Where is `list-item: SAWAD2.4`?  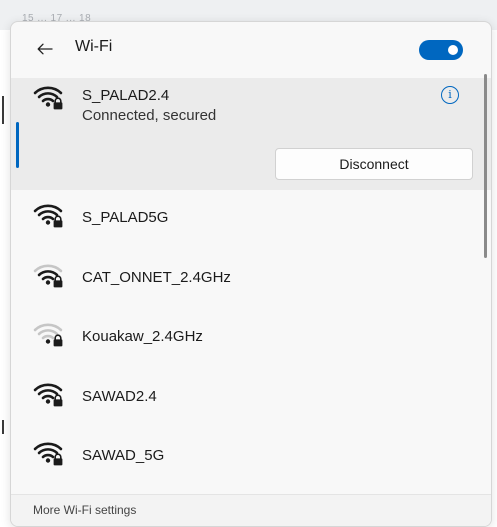 list-item: SAWAD2.4 is located at coordinates (251, 397).